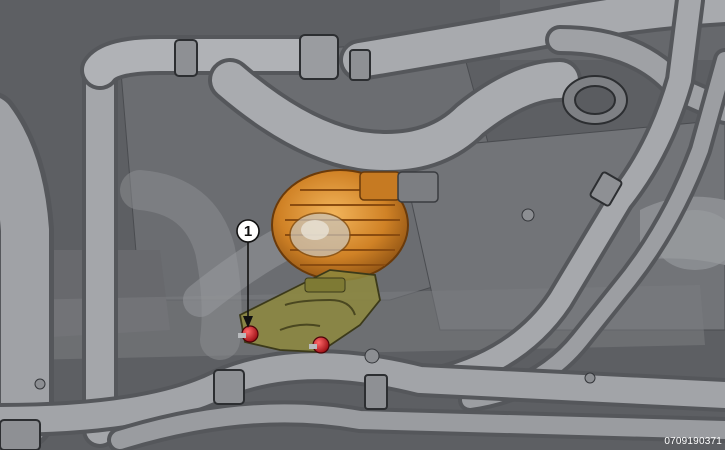  What do you see at coordinates (693, 441) in the screenshot?
I see `figure-id-label: 0709190371` at bounding box center [693, 441].